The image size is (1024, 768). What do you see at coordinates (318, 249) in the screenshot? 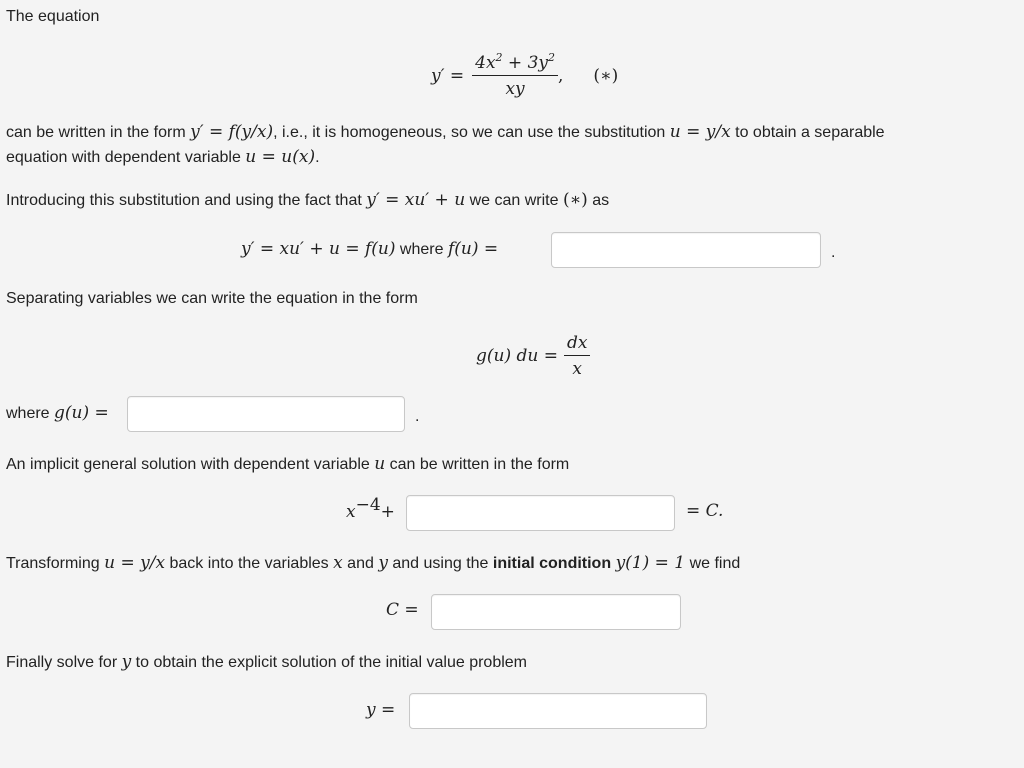
I see `math-f-of-u: y′ = xu′ + u = f(u)` at bounding box center [318, 249].